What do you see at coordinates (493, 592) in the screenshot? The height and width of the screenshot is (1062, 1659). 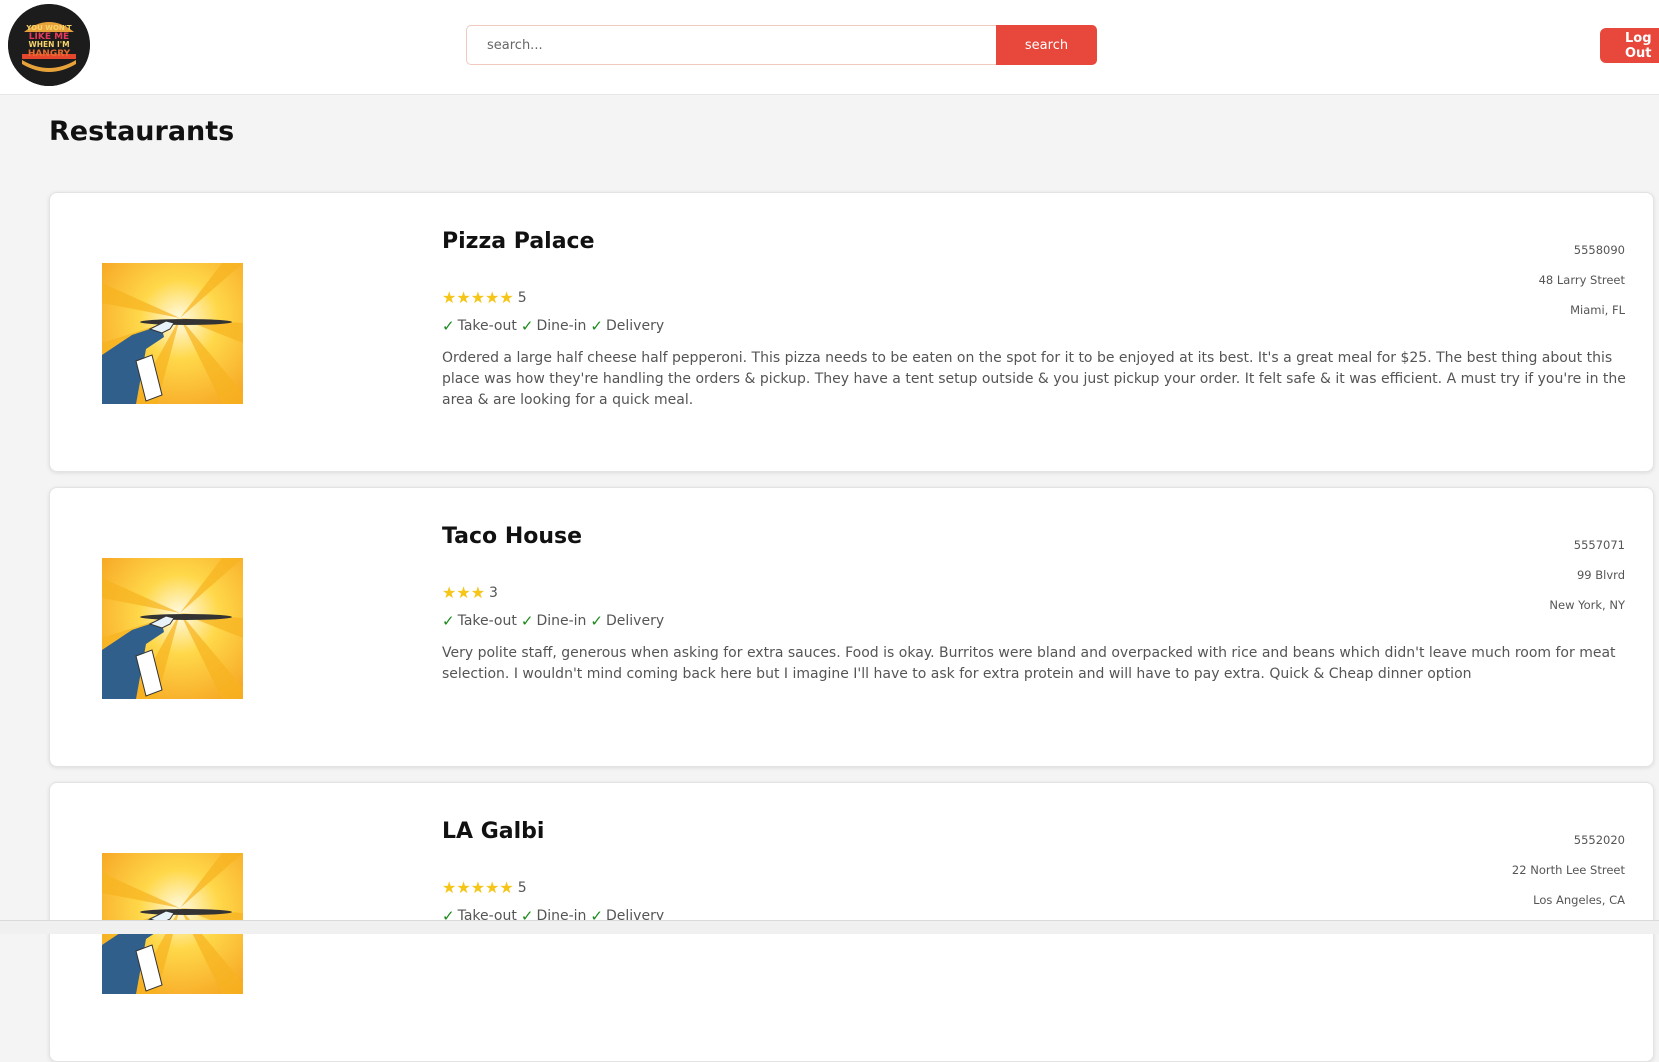 I see `rating-value: 3` at bounding box center [493, 592].